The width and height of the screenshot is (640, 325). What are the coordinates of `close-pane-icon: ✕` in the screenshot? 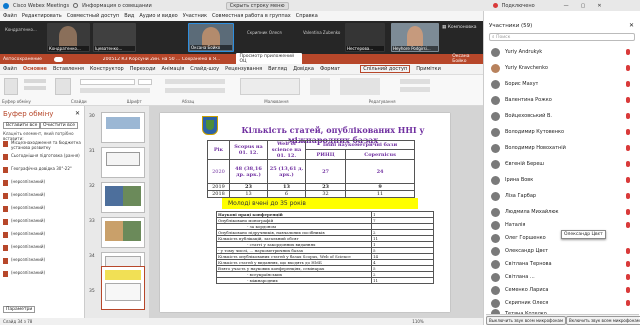 It's located at (77, 113).